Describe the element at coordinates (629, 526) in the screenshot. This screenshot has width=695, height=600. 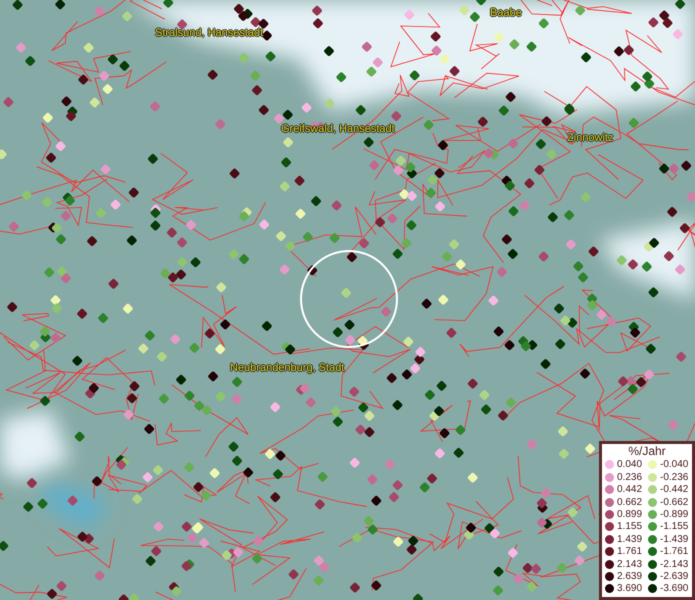
I see `legend-value: 1.155` at that location.